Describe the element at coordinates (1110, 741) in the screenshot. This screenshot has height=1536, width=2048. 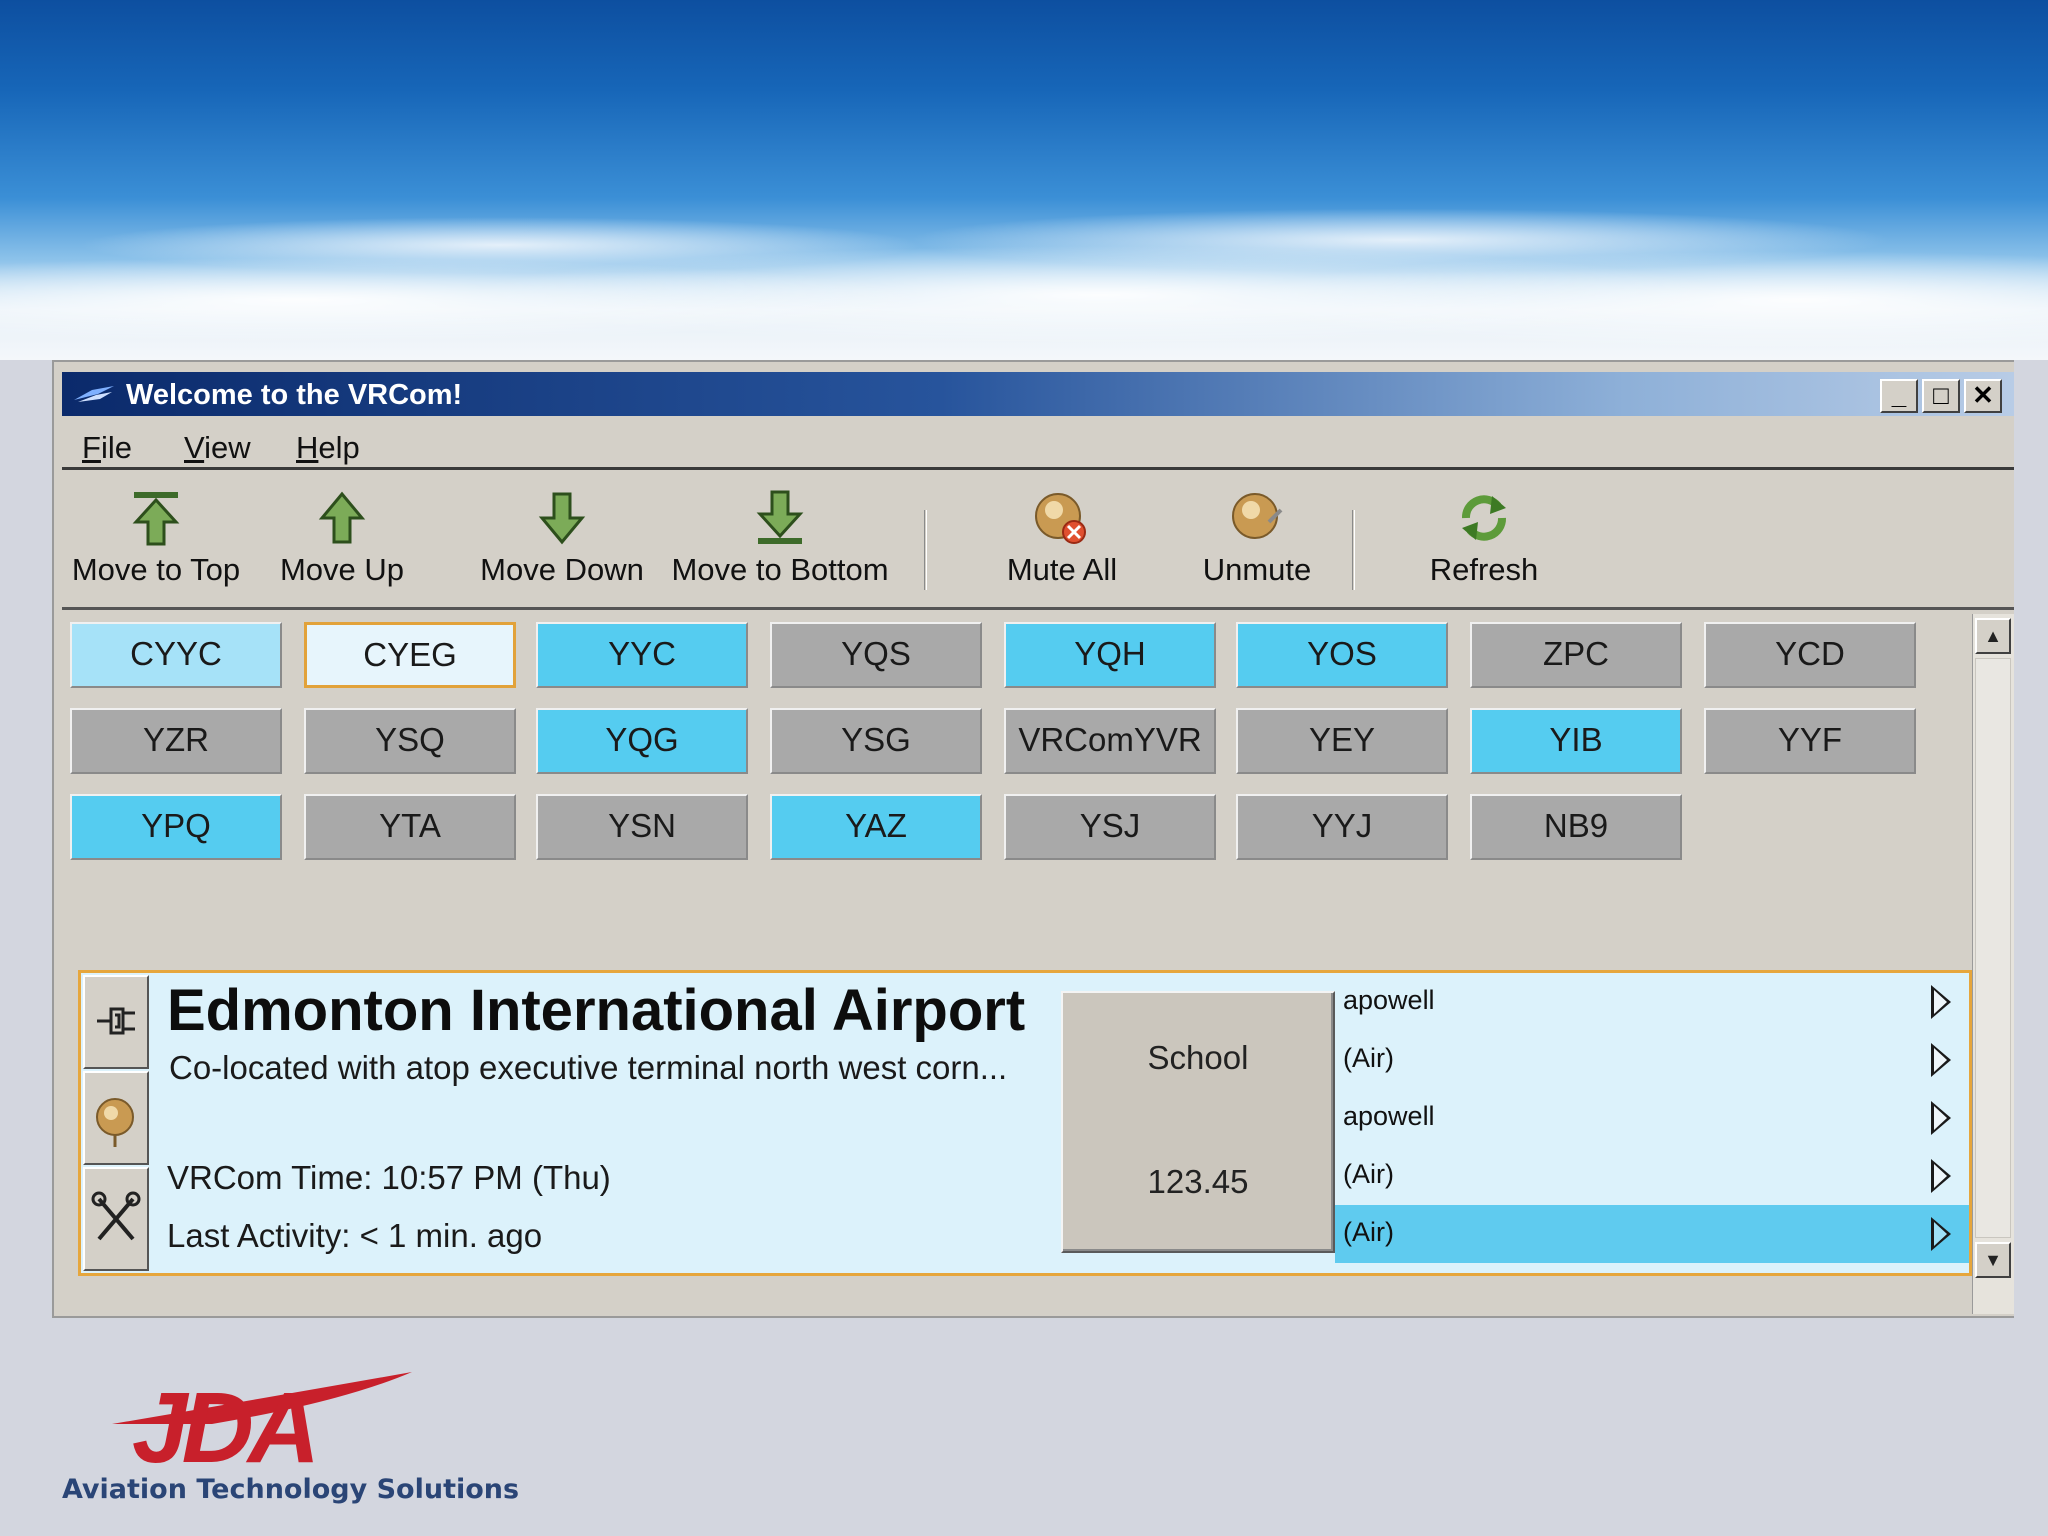
I see `channel-button: VRComYVR` at that location.